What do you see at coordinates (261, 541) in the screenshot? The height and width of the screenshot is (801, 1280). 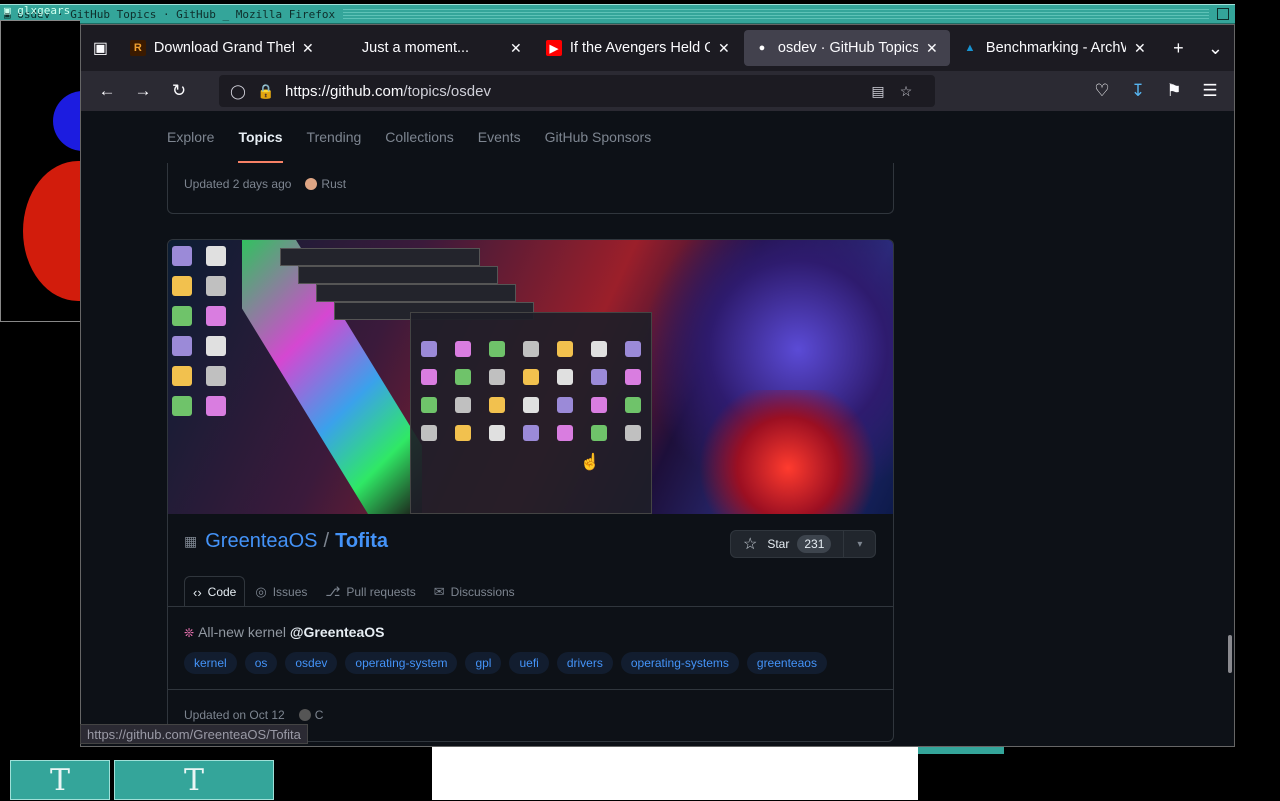 I see `repo-owner-link: GreenteaOS` at bounding box center [261, 541].